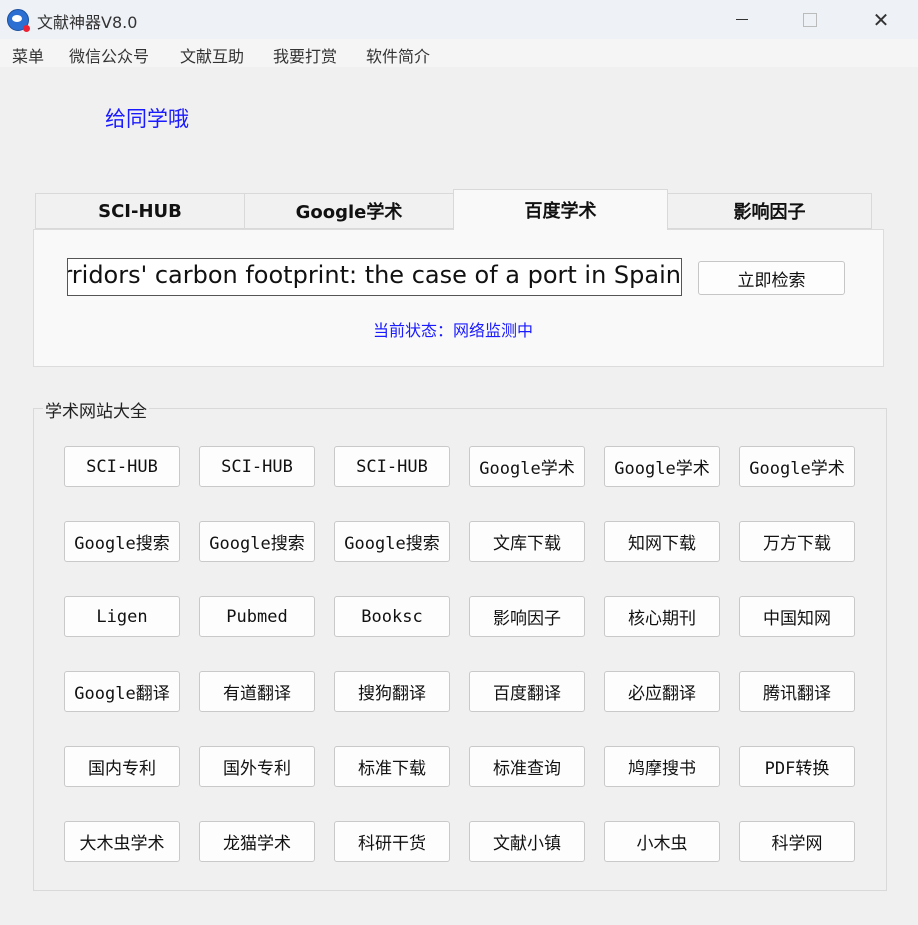  Describe the element at coordinates (662, 691) in the screenshot. I see `site-button: 必应翻译` at that location.